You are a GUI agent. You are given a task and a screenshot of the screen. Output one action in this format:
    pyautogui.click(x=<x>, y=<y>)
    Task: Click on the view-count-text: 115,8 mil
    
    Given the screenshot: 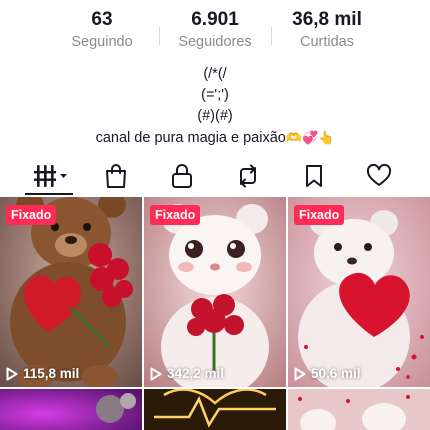 What is the action you would take?
    pyautogui.click(x=51, y=373)
    